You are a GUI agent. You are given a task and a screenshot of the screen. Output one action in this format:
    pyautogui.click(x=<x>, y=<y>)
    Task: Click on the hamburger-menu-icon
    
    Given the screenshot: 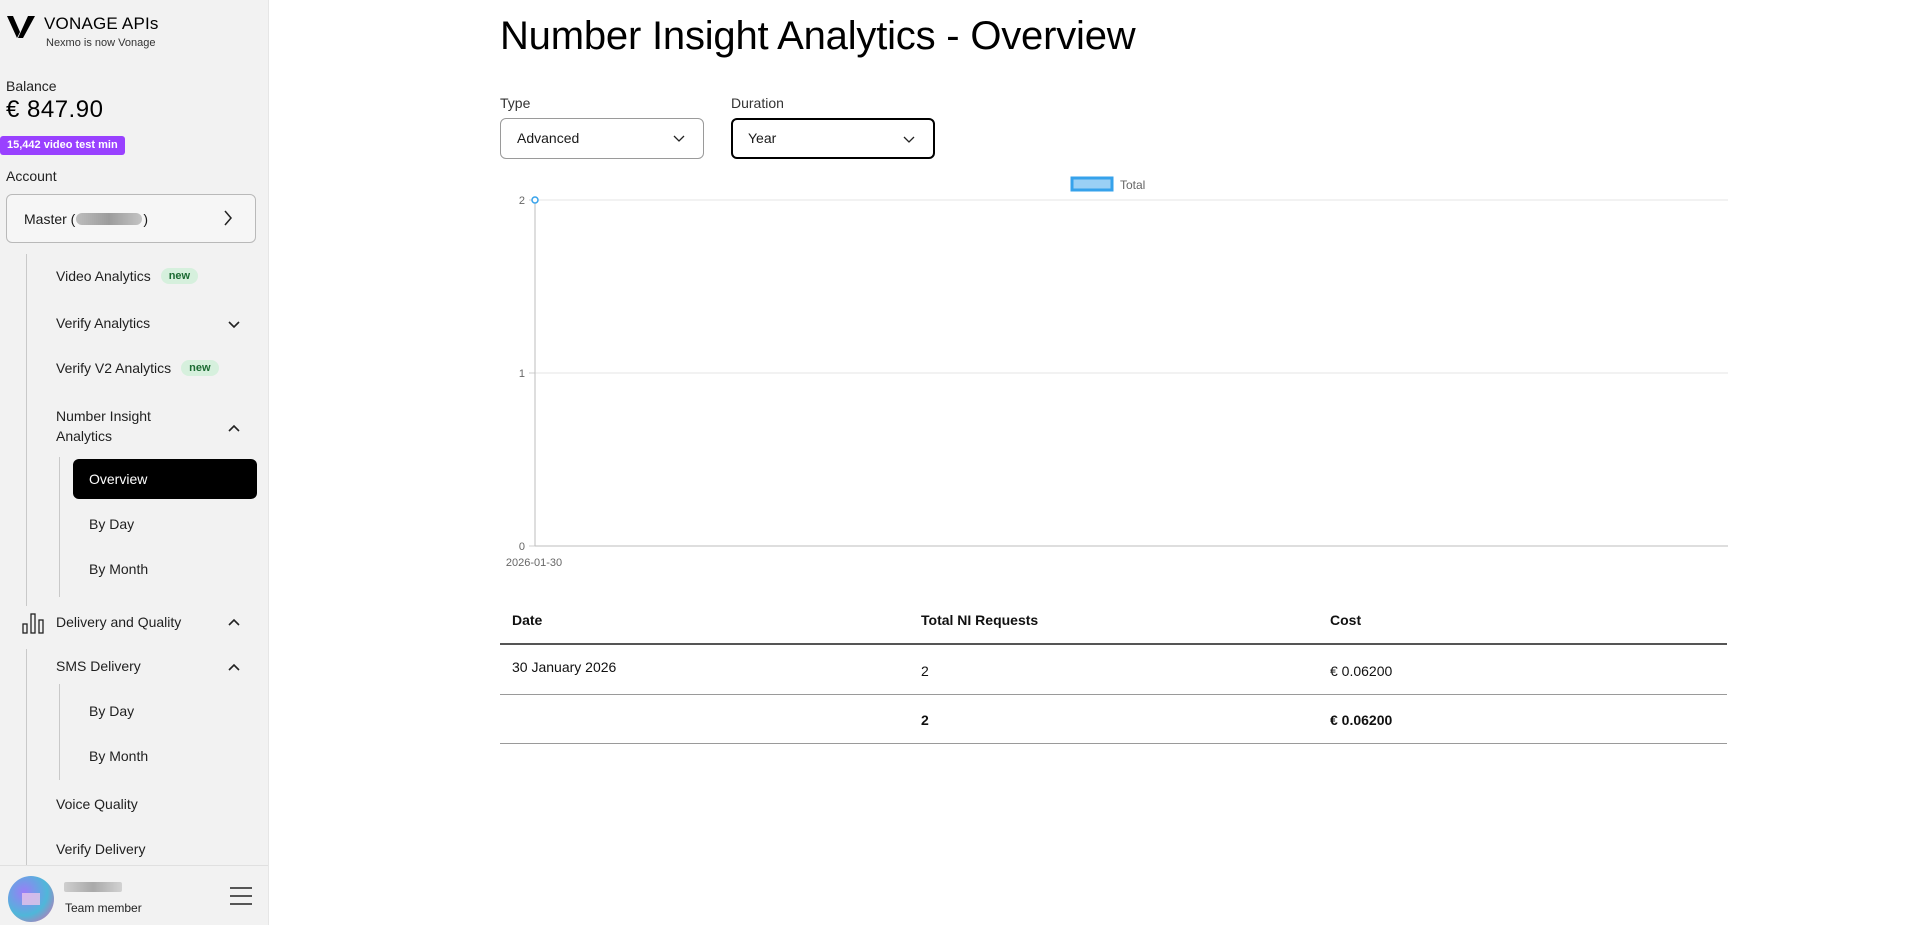 What is the action you would take?
    pyautogui.click(x=241, y=896)
    